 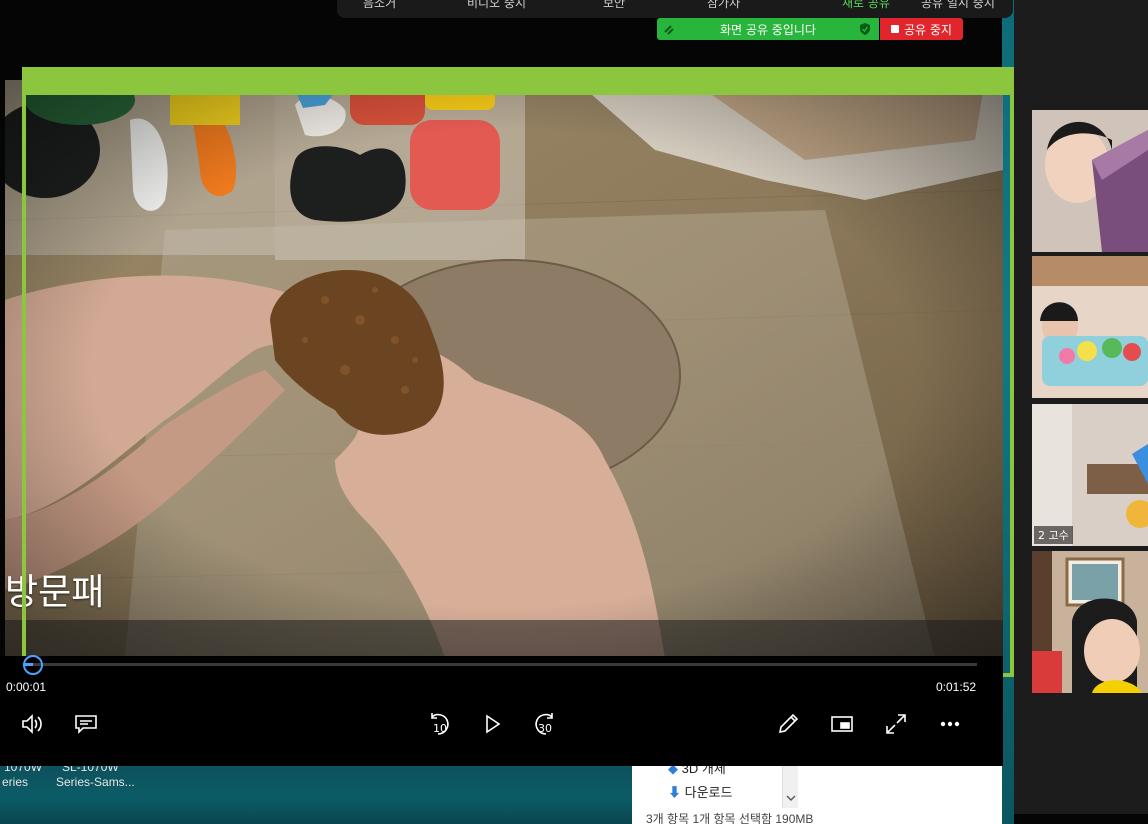 I want to click on more-icon, so click(x=950, y=724).